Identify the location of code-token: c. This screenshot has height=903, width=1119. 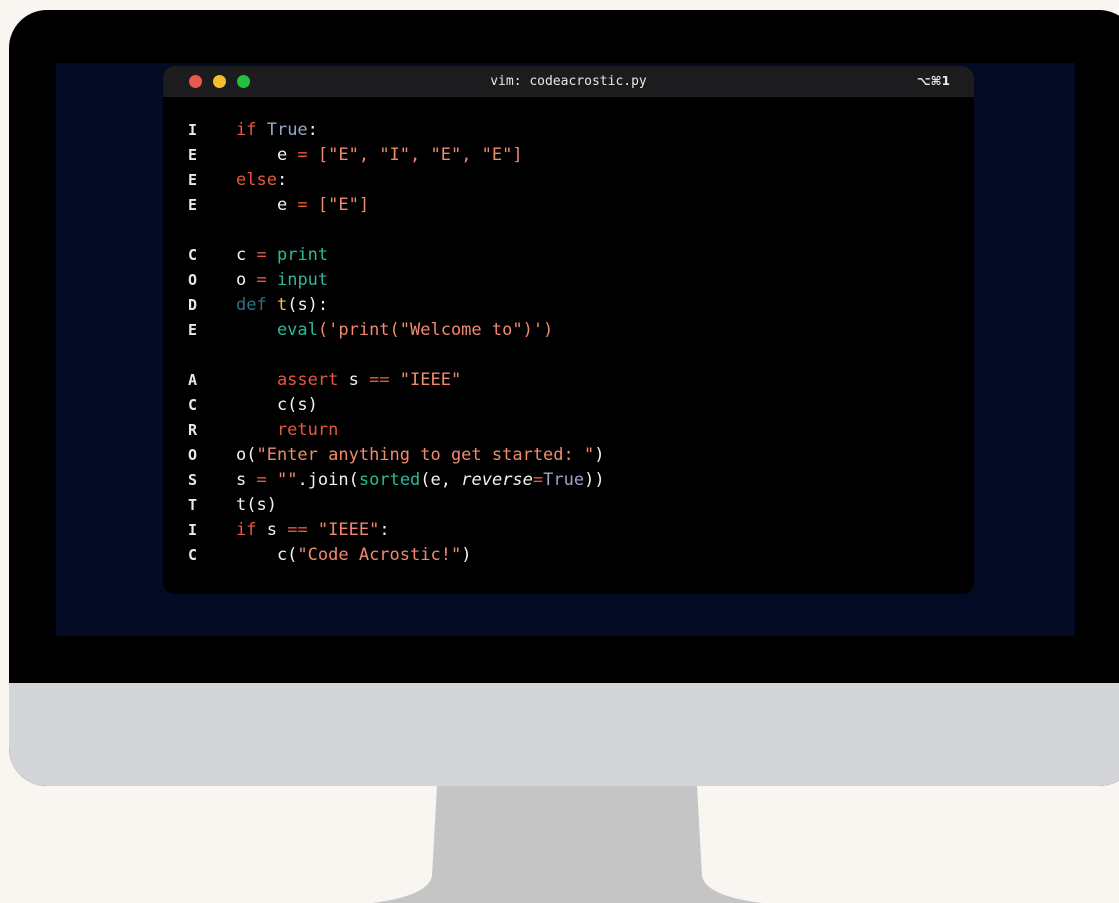
(246, 255).